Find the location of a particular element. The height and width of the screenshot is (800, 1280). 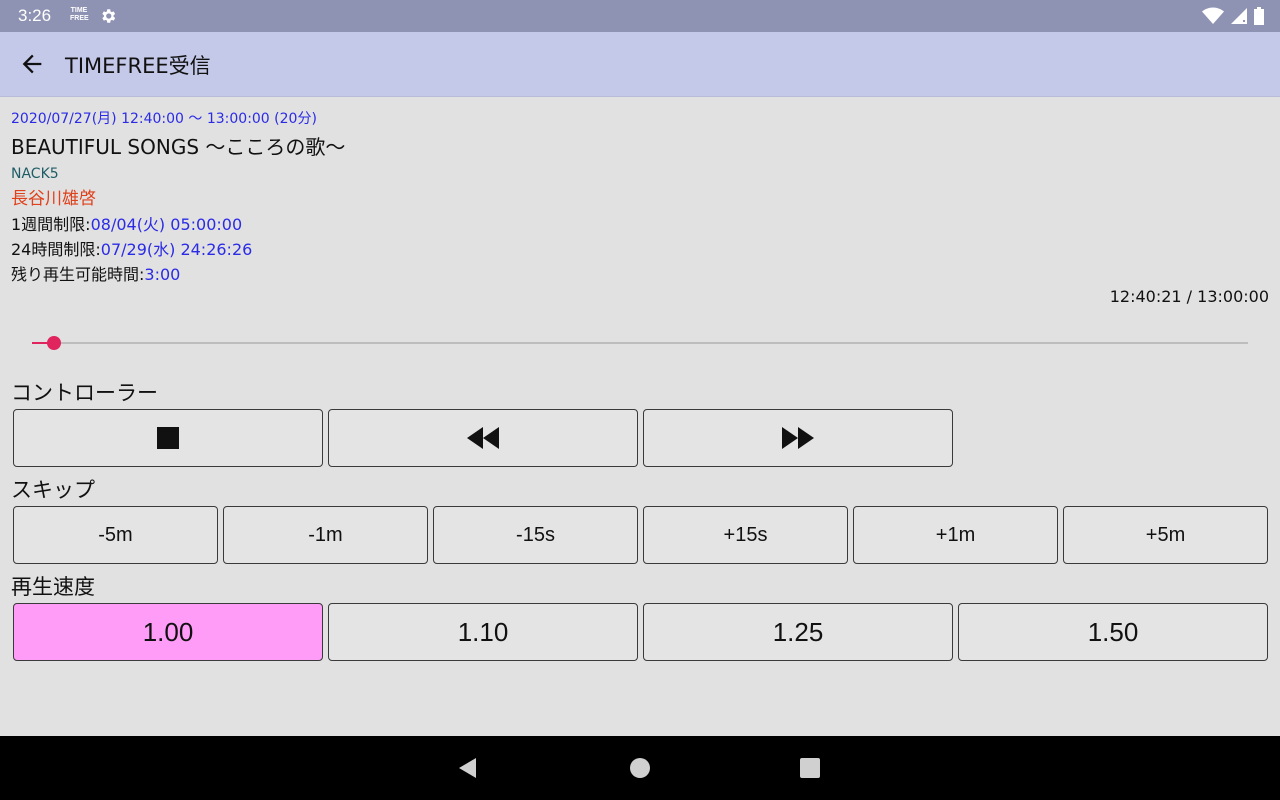

rewind-icon is located at coordinates (483, 438).